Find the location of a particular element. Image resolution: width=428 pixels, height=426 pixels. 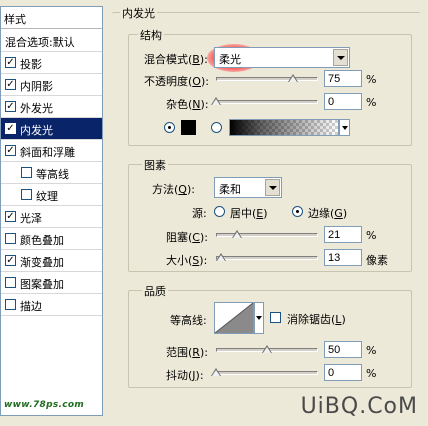

edge-radio is located at coordinates (297, 211).